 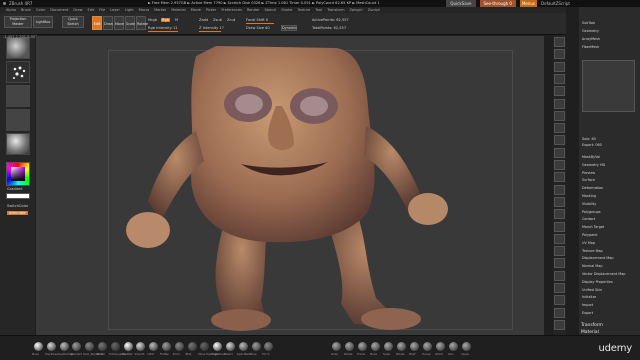 What do you see at coordinates (289, 28) in the screenshot?
I see `dynamic-button: Dynamic` at bounding box center [289, 28].